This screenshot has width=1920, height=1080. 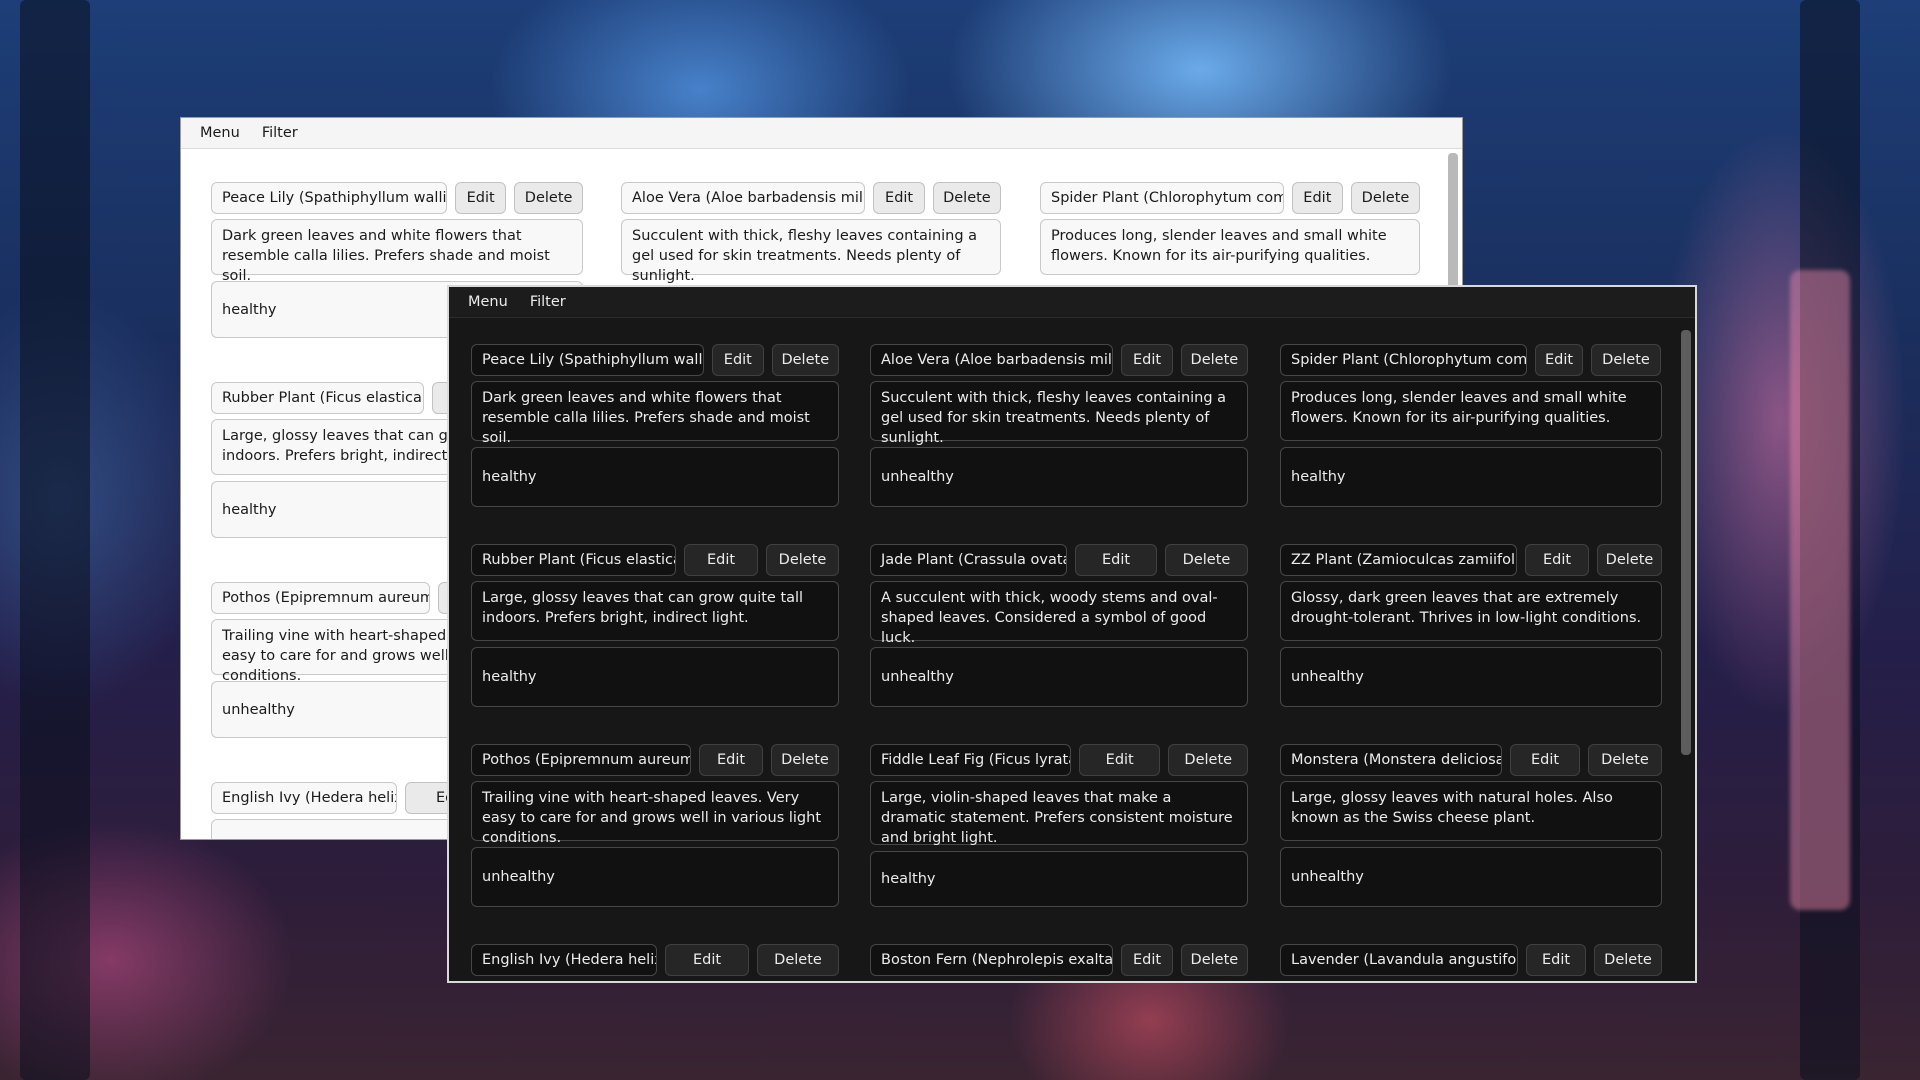 I want to click on plant-name-field: Boston Fern (Nephrolepis exaltata), so click(x=992, y=960).